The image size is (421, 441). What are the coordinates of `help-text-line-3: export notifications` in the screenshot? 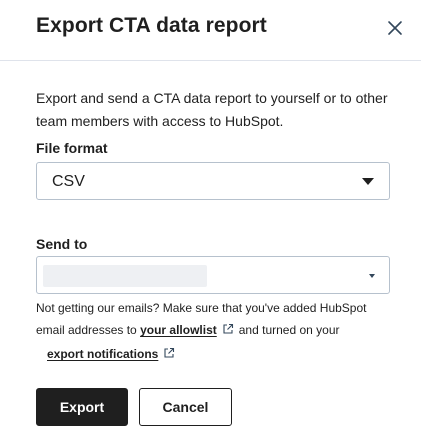 It's located at (113, 354).